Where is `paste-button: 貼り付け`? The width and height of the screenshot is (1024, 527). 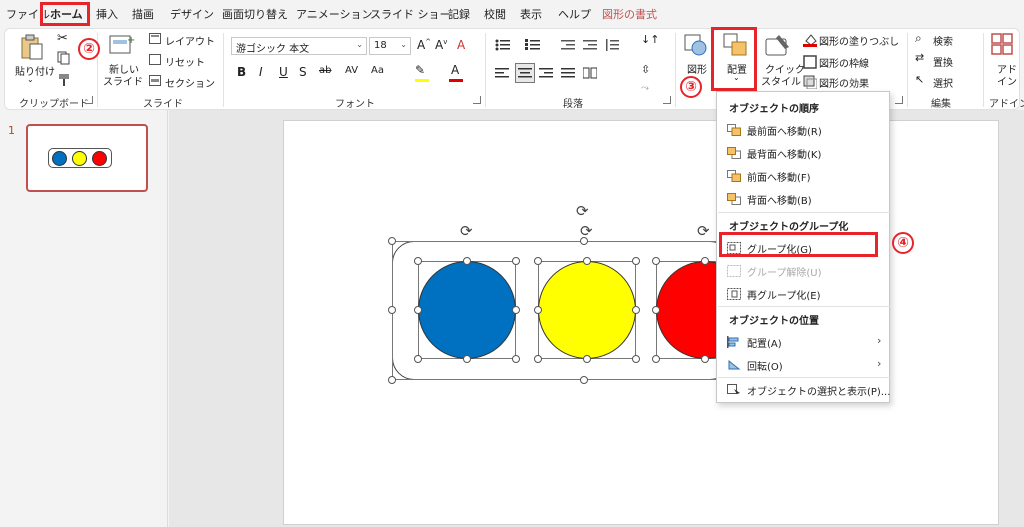 paste-button: 貼り付け is located at coordinates (35, 70).